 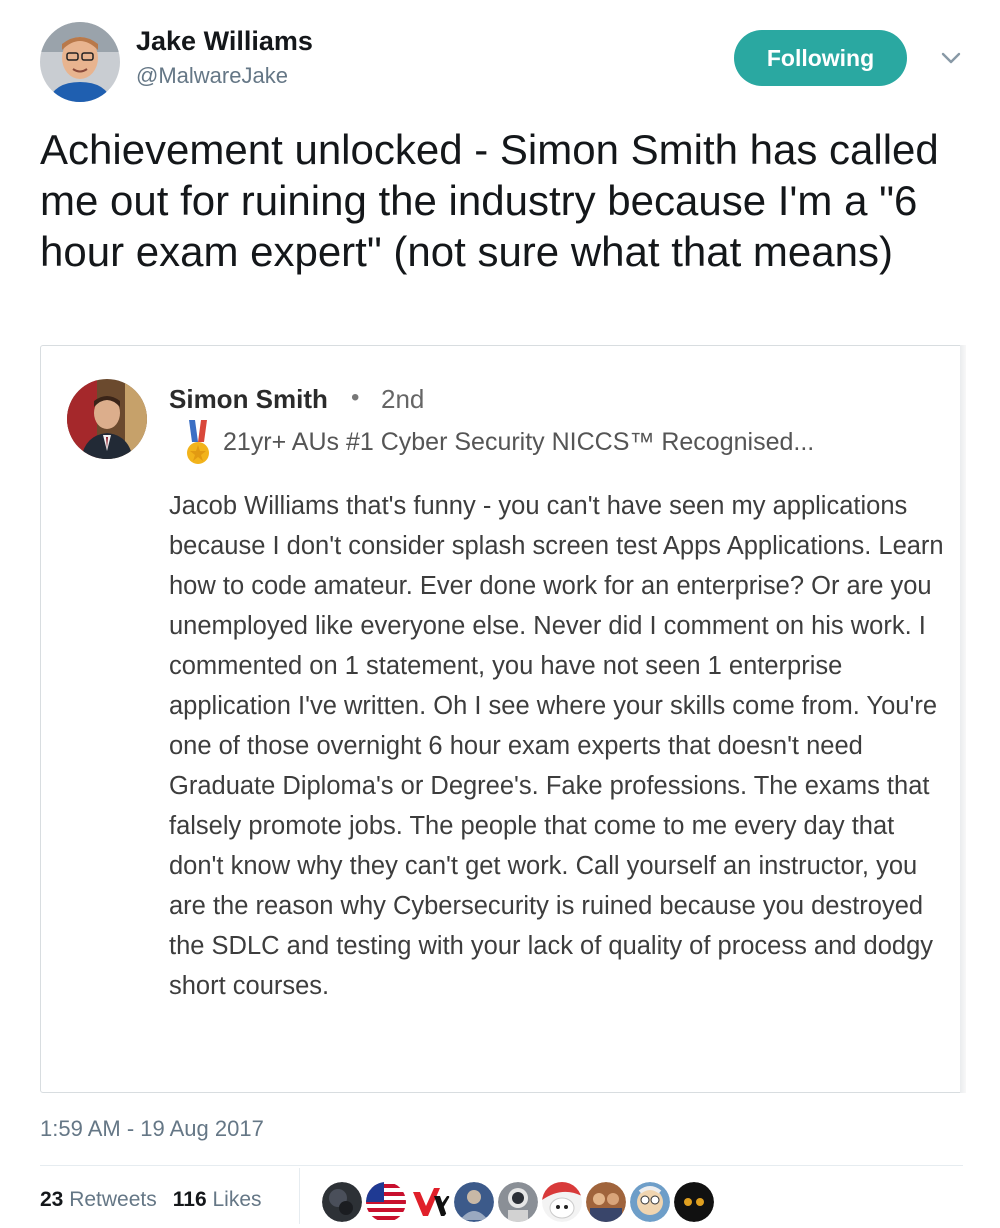 I want to click on following-button: Following, so click(x=820, y=58).